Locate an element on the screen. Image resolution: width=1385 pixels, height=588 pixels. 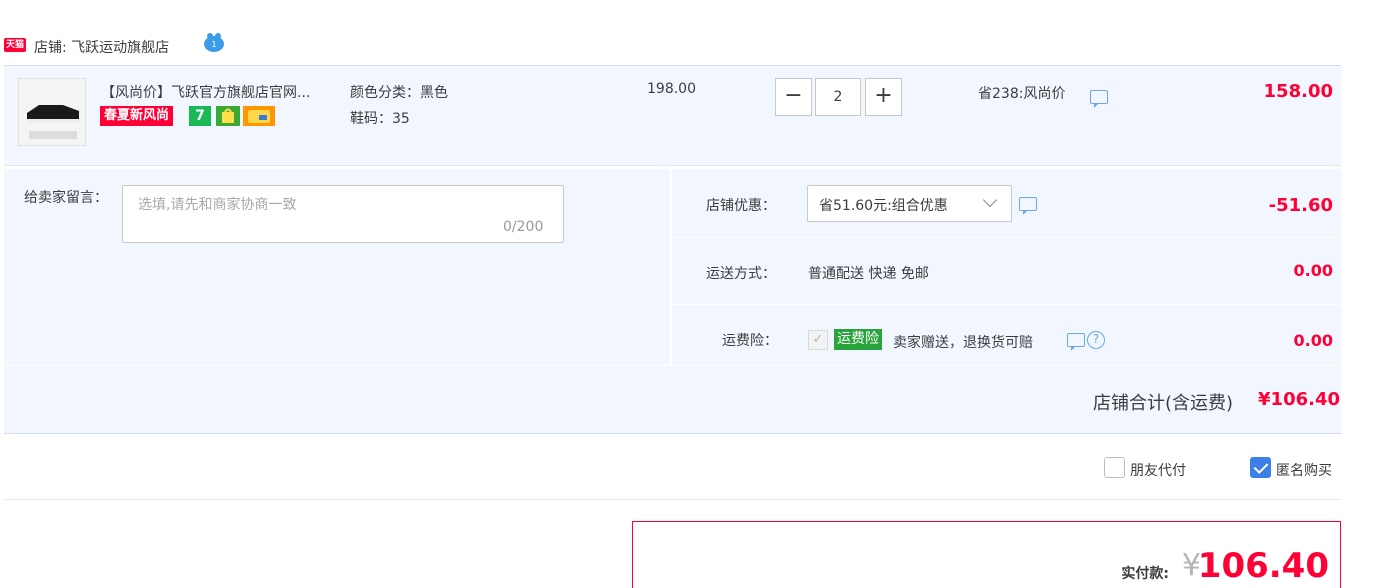
store-subtotal-value: ¥106.40 is located at coordinates (1299, 399).